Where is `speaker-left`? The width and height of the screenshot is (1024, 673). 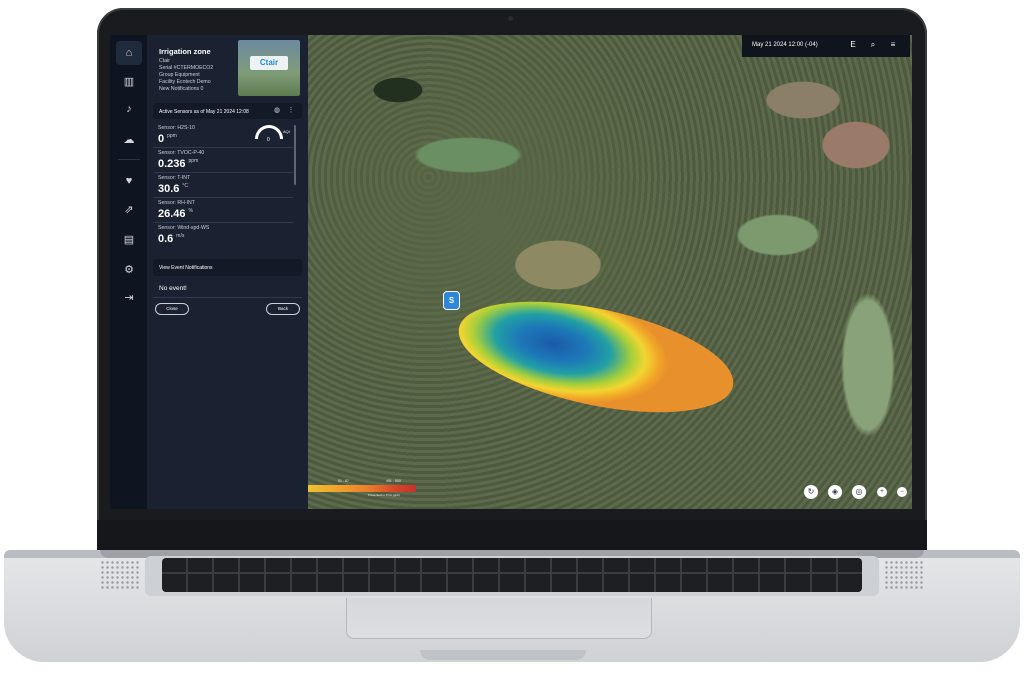 speaker-left is located at coordinates (120, 575).